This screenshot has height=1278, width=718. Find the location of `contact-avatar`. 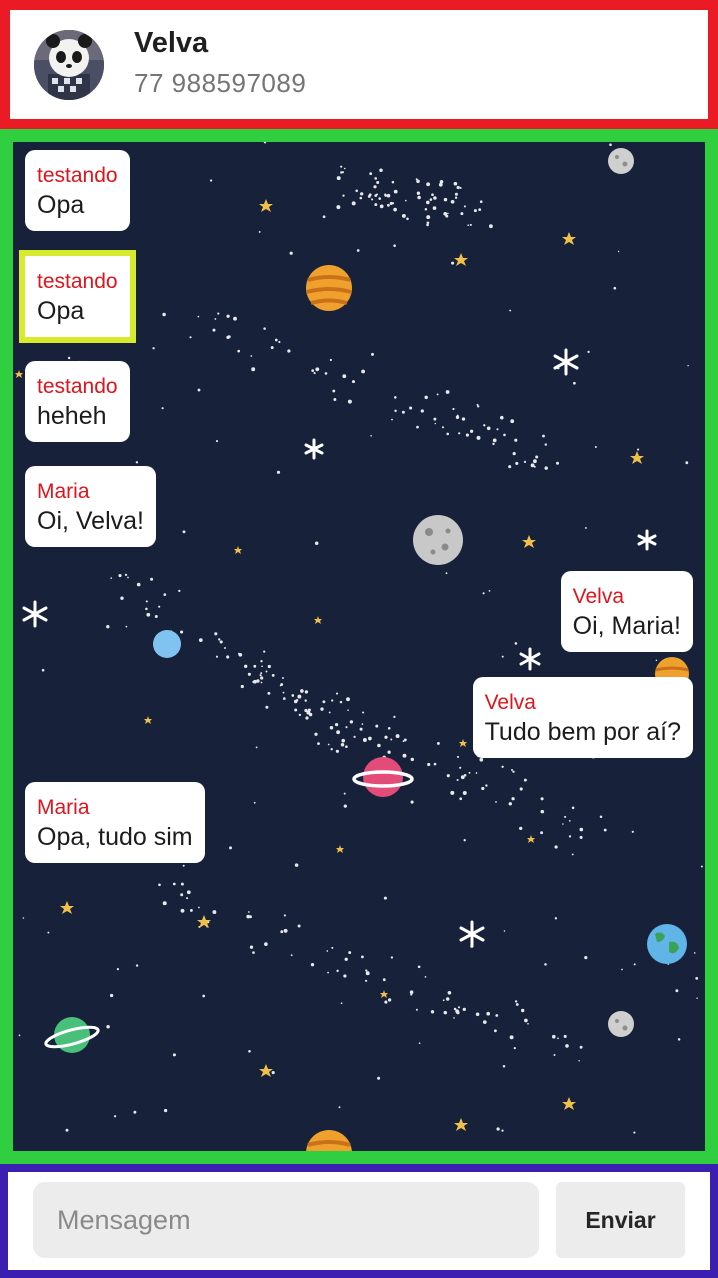

contact-avatar is located at coordinates (69, 65).